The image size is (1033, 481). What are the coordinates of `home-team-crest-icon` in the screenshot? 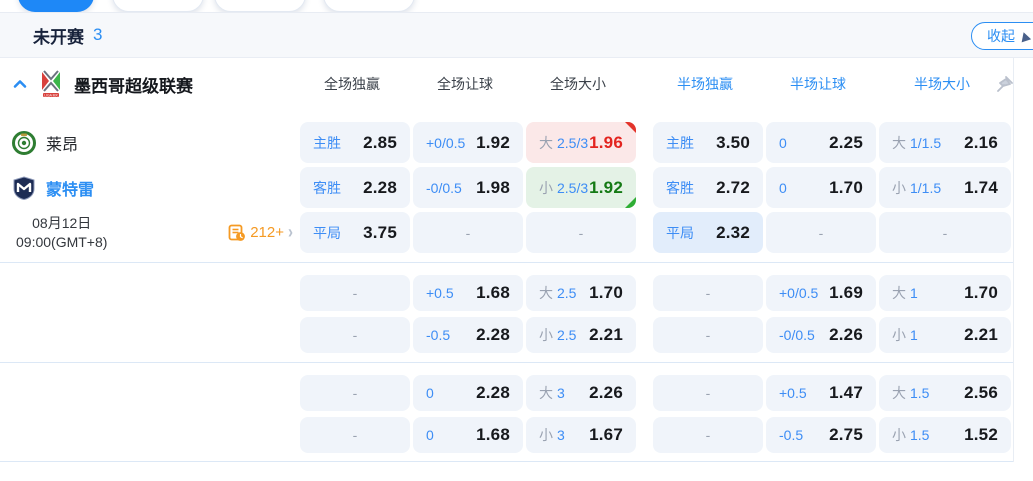 It's located at (24, 142).